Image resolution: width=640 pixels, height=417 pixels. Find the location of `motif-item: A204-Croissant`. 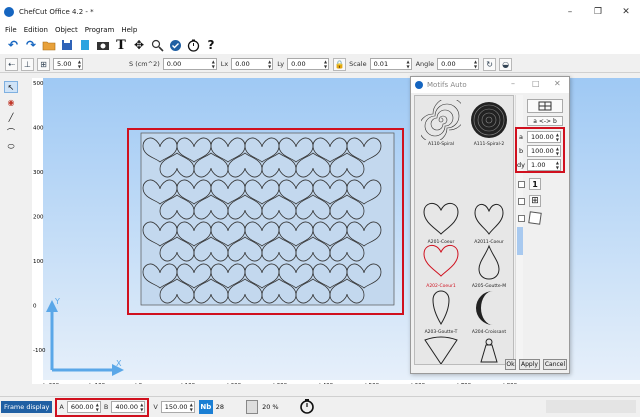

motif-item: A204-Croissant is located at coordinates (489, 311).